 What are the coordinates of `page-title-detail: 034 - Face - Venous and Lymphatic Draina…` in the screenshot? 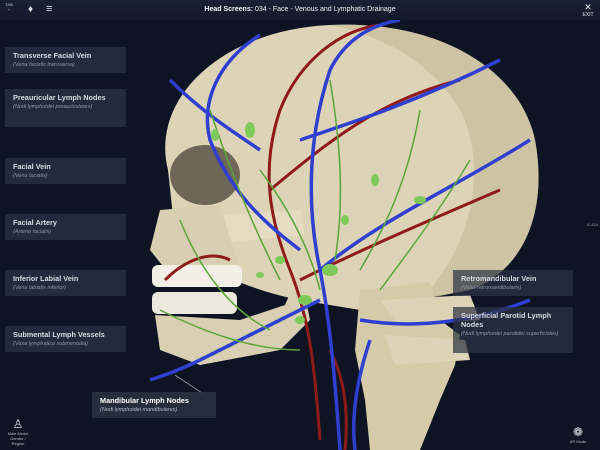 It's located at (324, 9).